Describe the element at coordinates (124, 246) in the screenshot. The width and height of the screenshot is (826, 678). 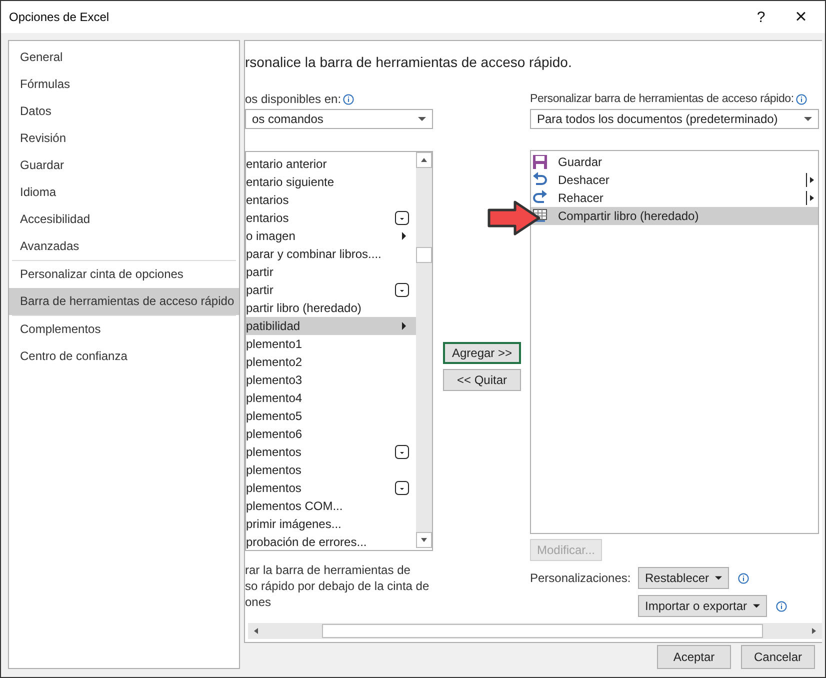
I see `sidebar-item: Avanzadas` at that location.